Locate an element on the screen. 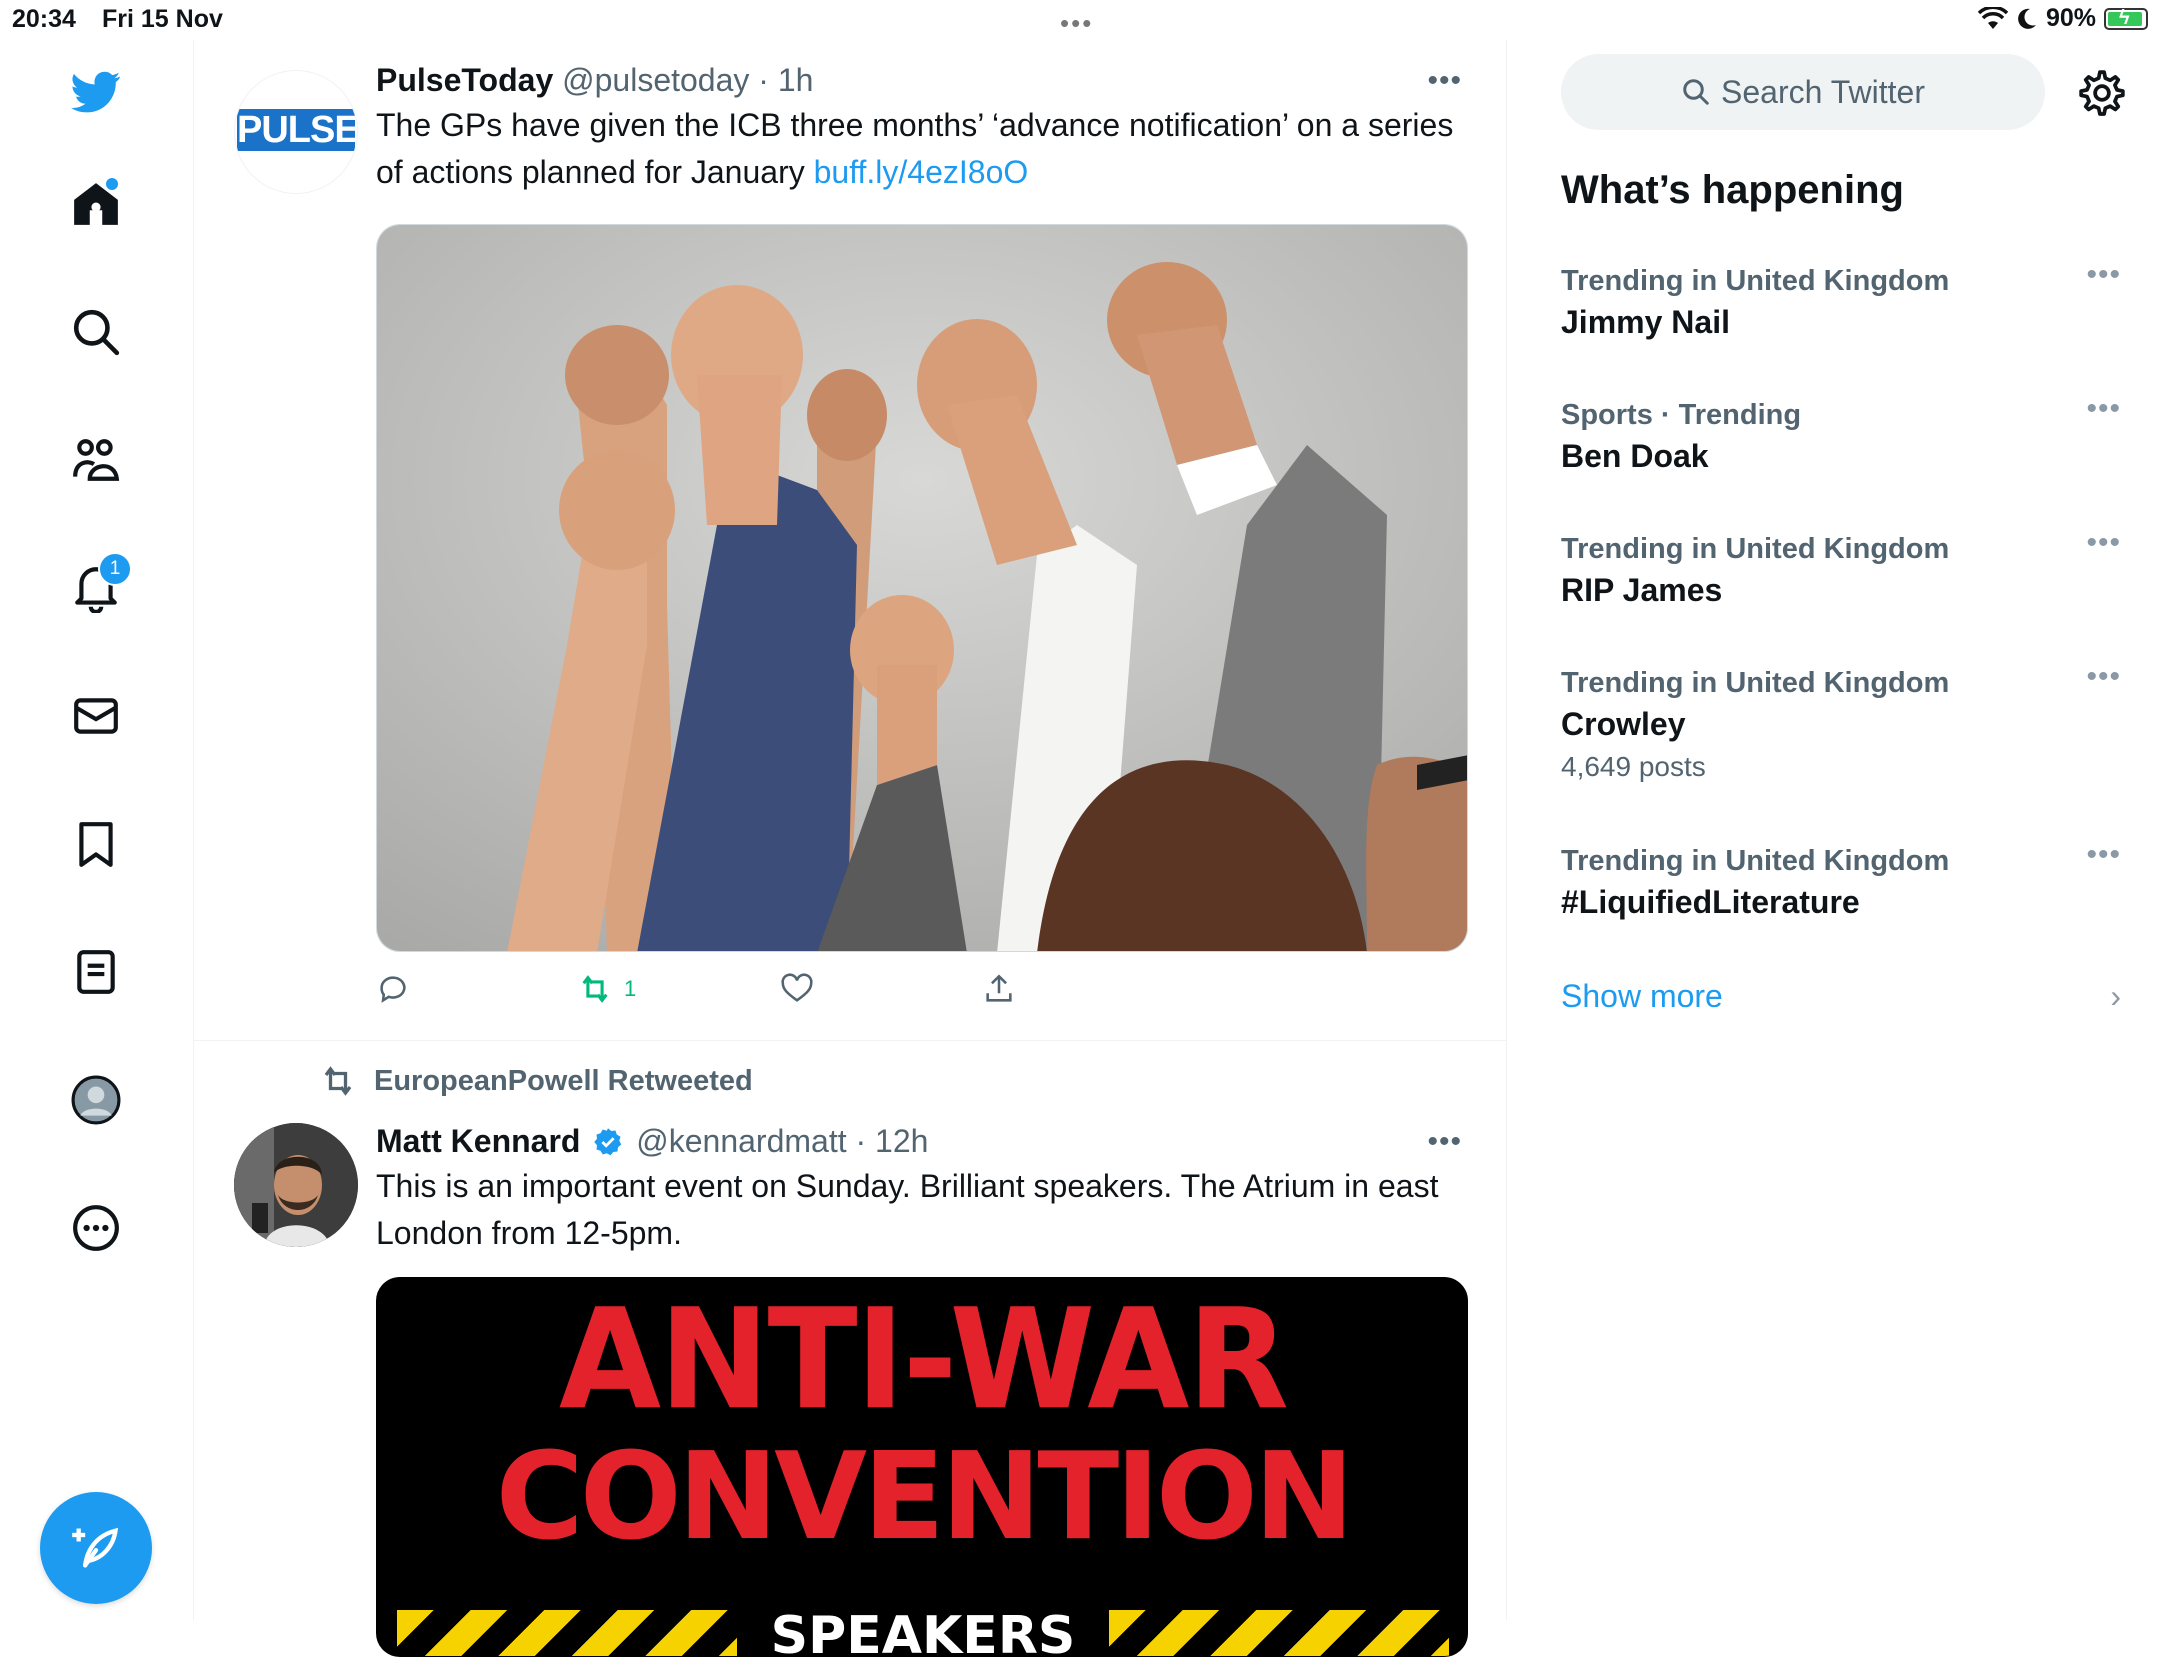 This screenshot has height=1657, width=2160. trend-item: Trending in United Kingdom RIP James ••• is located at coordinates (1841, 569).